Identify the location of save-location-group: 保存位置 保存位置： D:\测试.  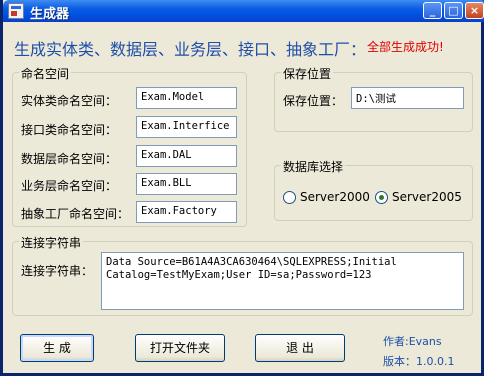
(373, 98).